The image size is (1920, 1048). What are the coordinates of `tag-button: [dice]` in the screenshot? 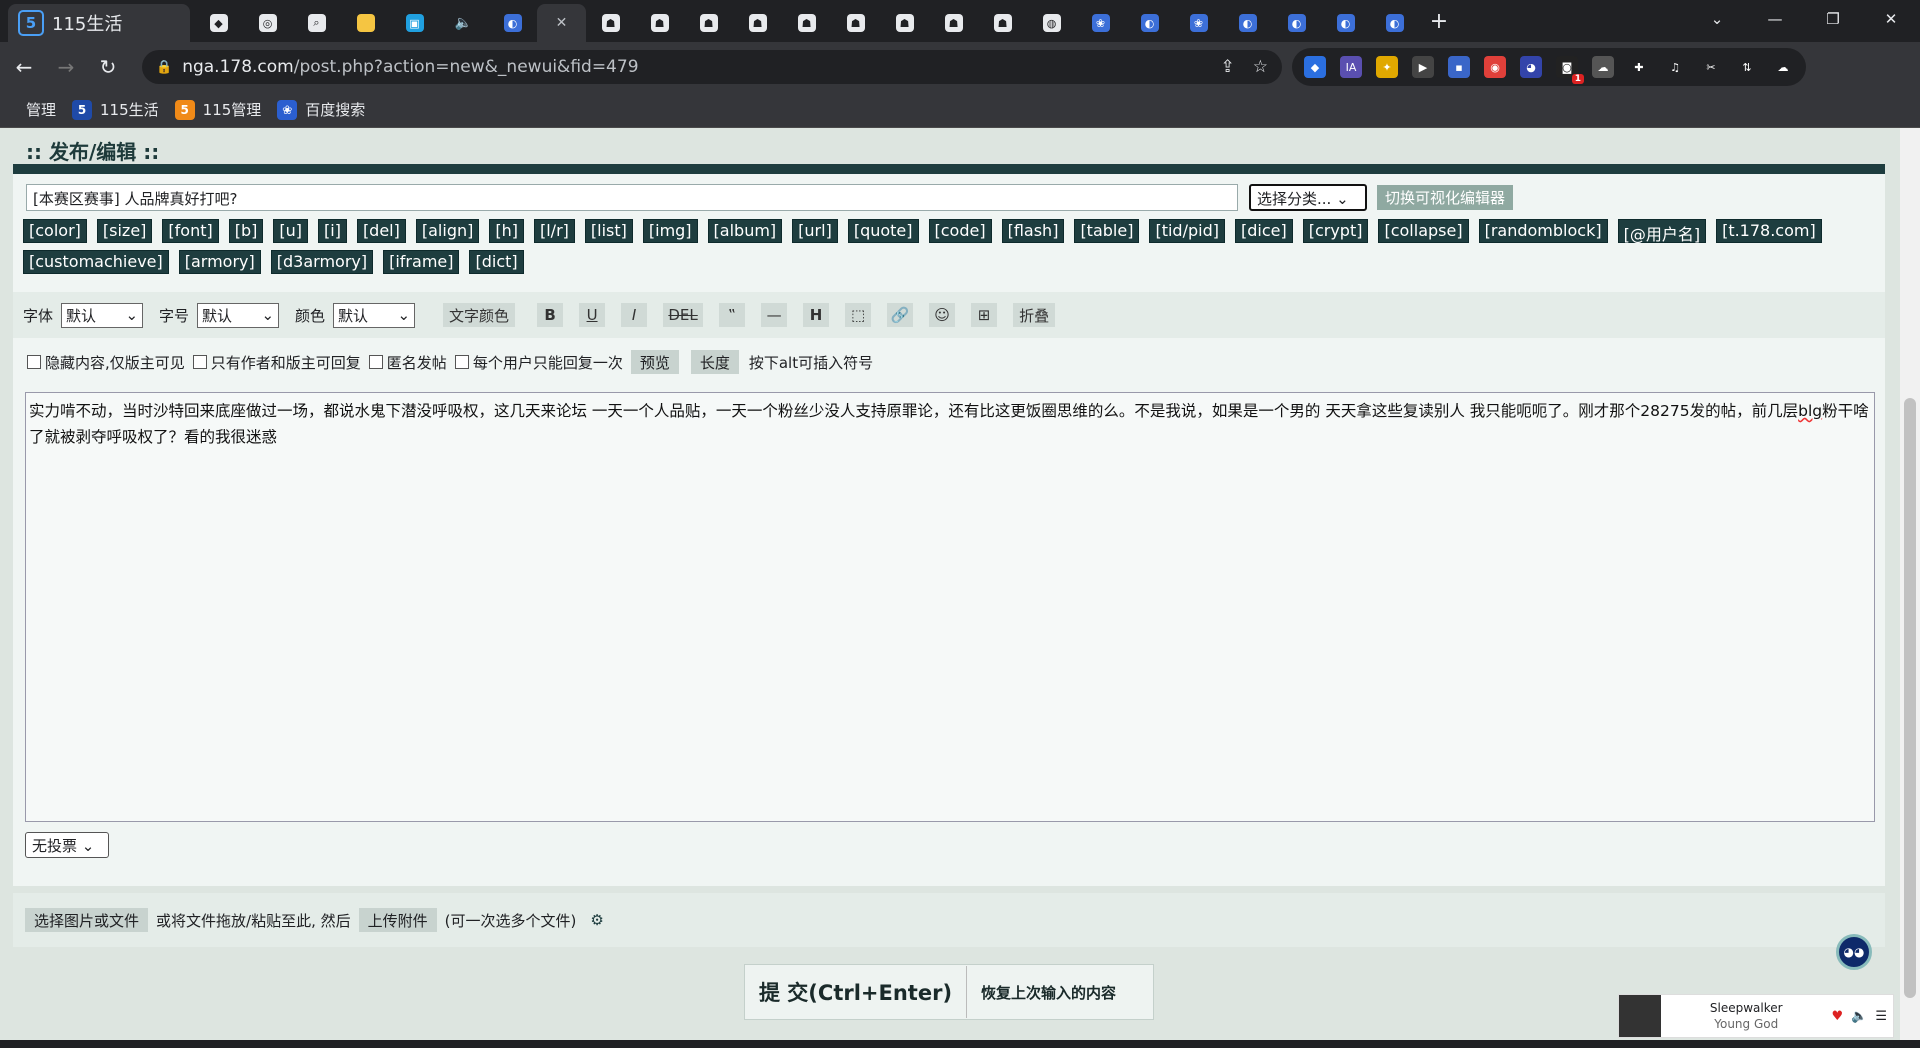 It's located at (1263, 231).